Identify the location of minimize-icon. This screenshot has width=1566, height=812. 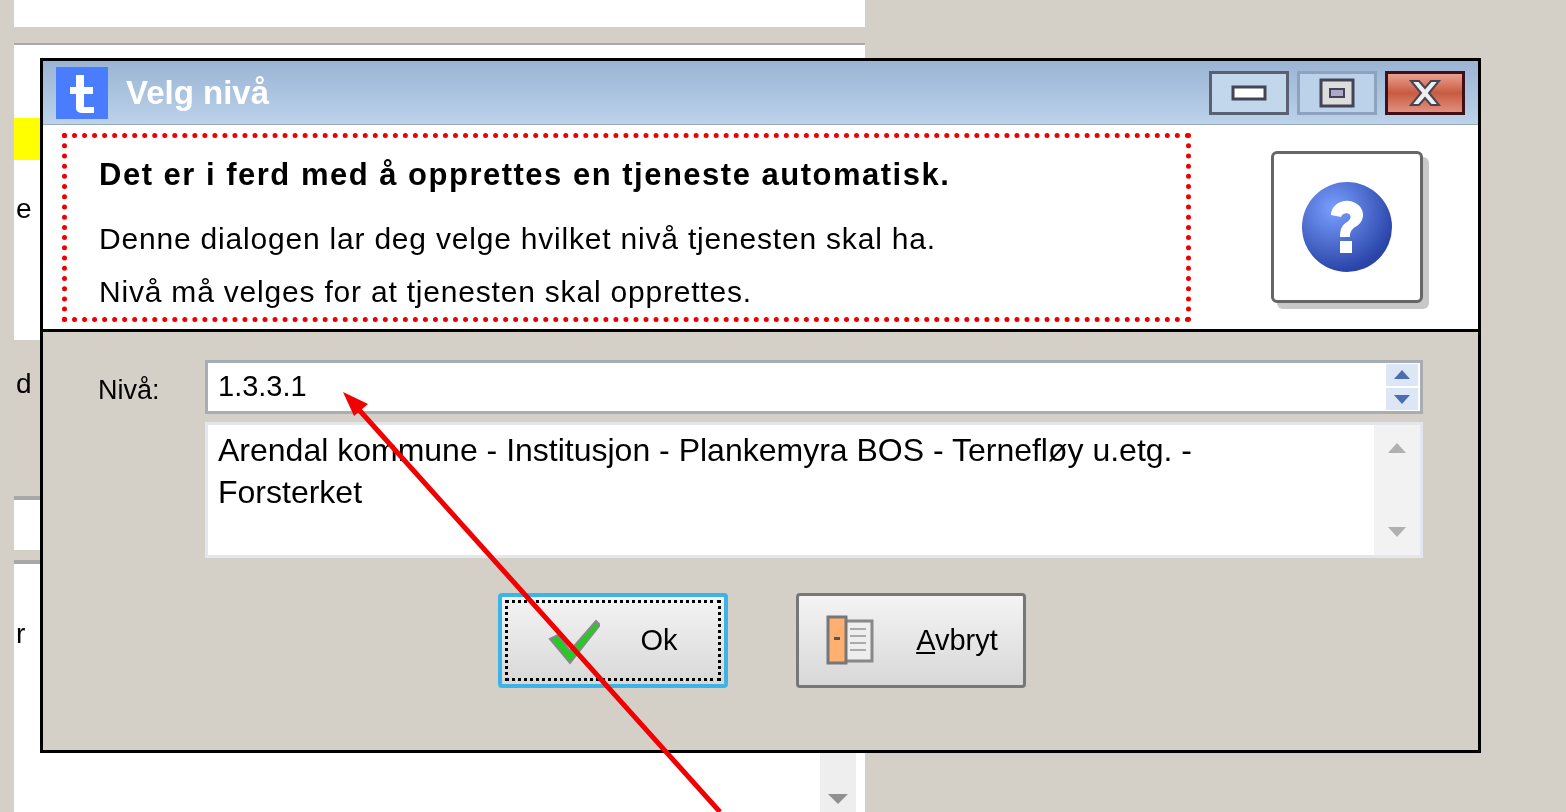
(1249, 92).